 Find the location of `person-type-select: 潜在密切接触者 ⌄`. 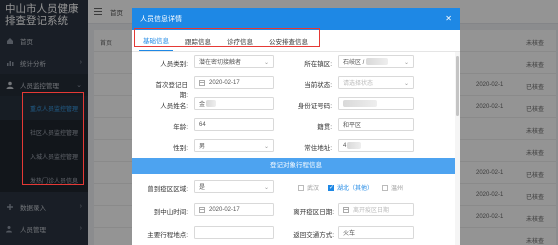

person-type-select: 潜在密切接触者 ⌄ is located at coordinates (234, 61).